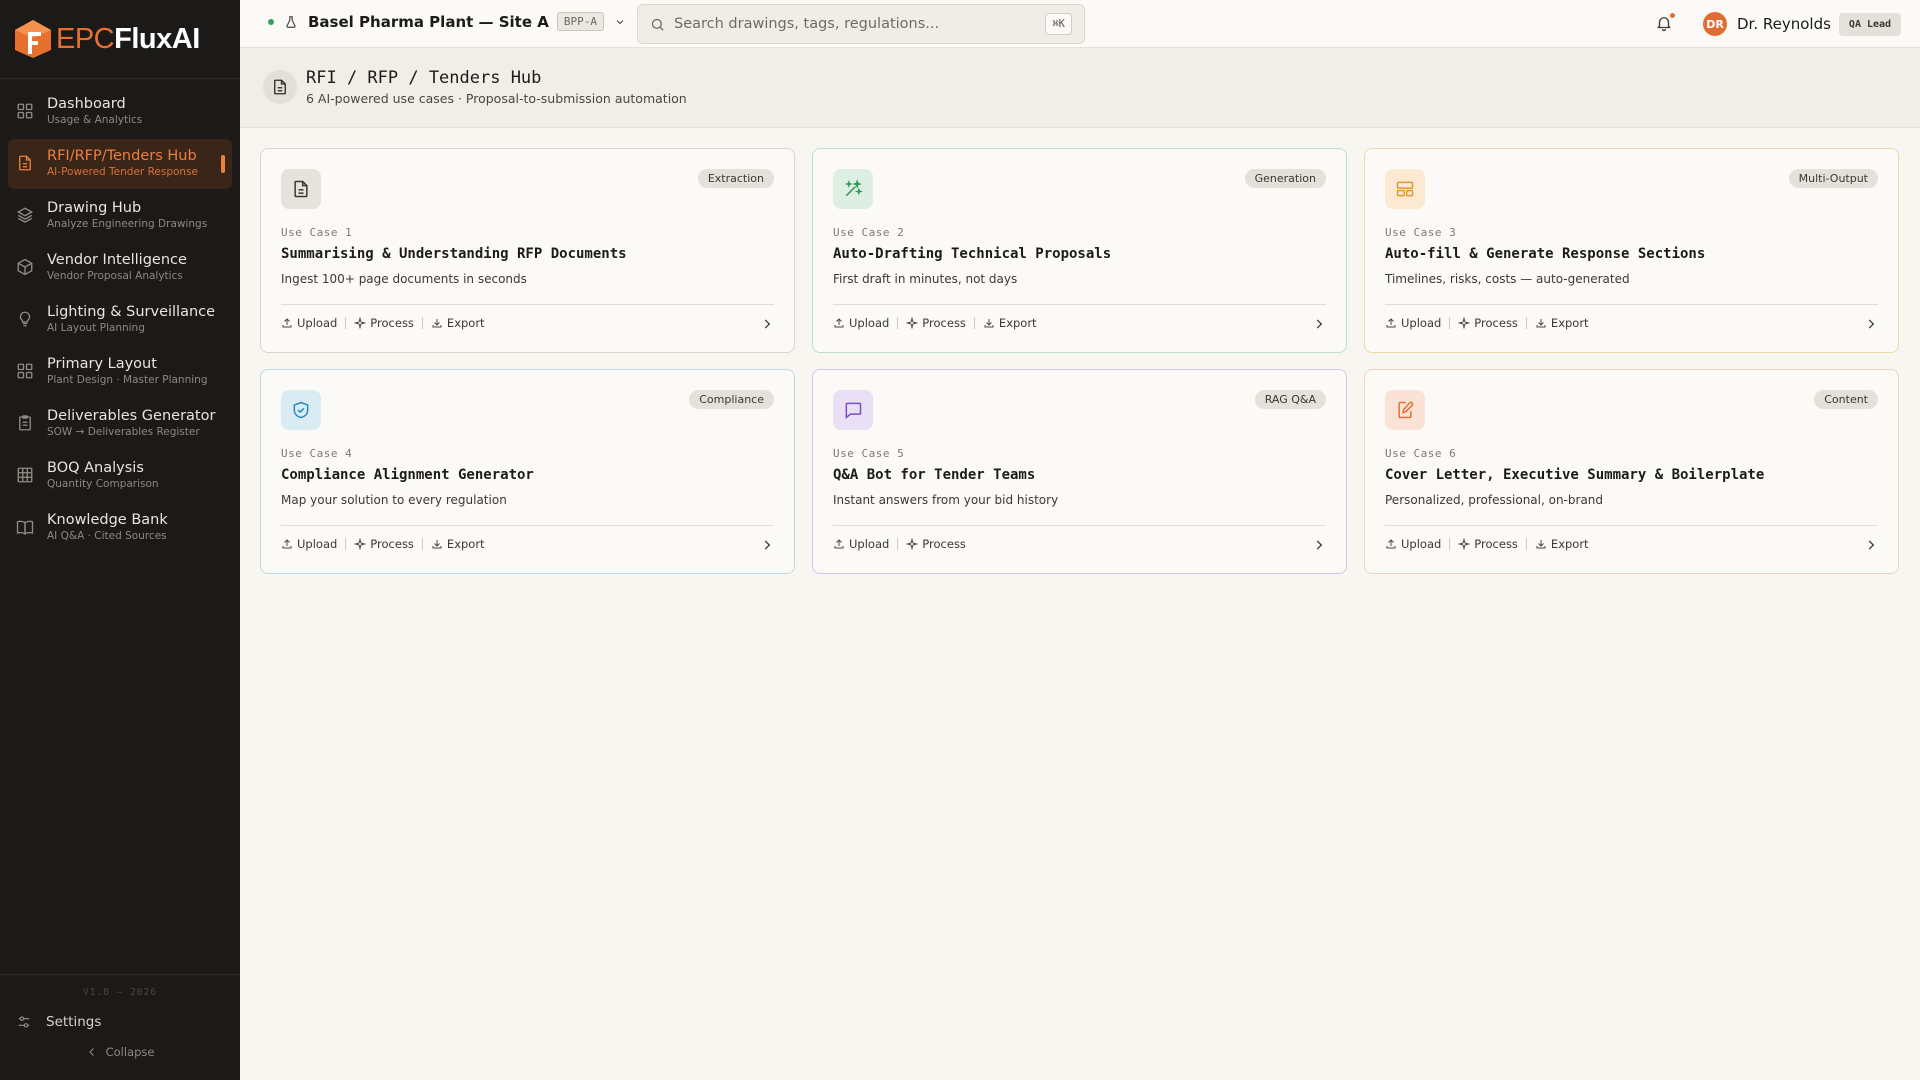 This screenshot has height=1080, width=1920. Describe the element at coordinates (1846, 399) in the screenshot. I see `category-badge: Content` at that location.